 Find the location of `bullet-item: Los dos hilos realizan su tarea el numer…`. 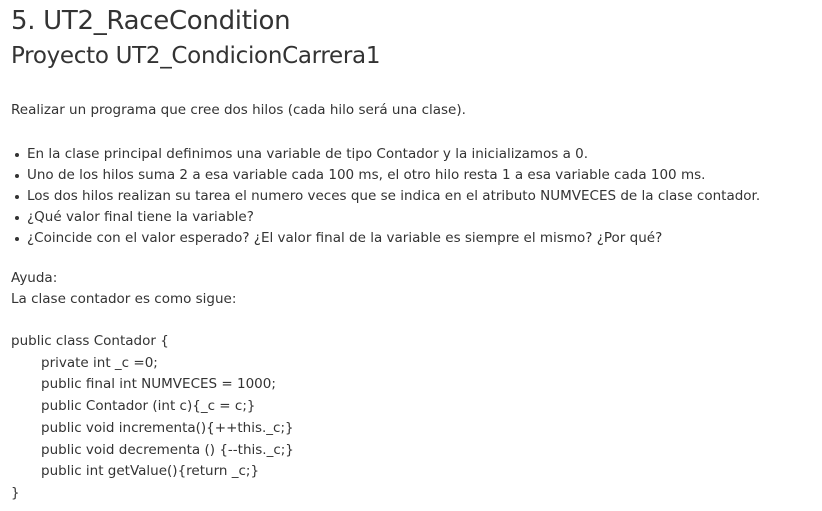

bullet-item: Los dos hilos realizan su tarea el numer… is located at coordinates (385, 196).